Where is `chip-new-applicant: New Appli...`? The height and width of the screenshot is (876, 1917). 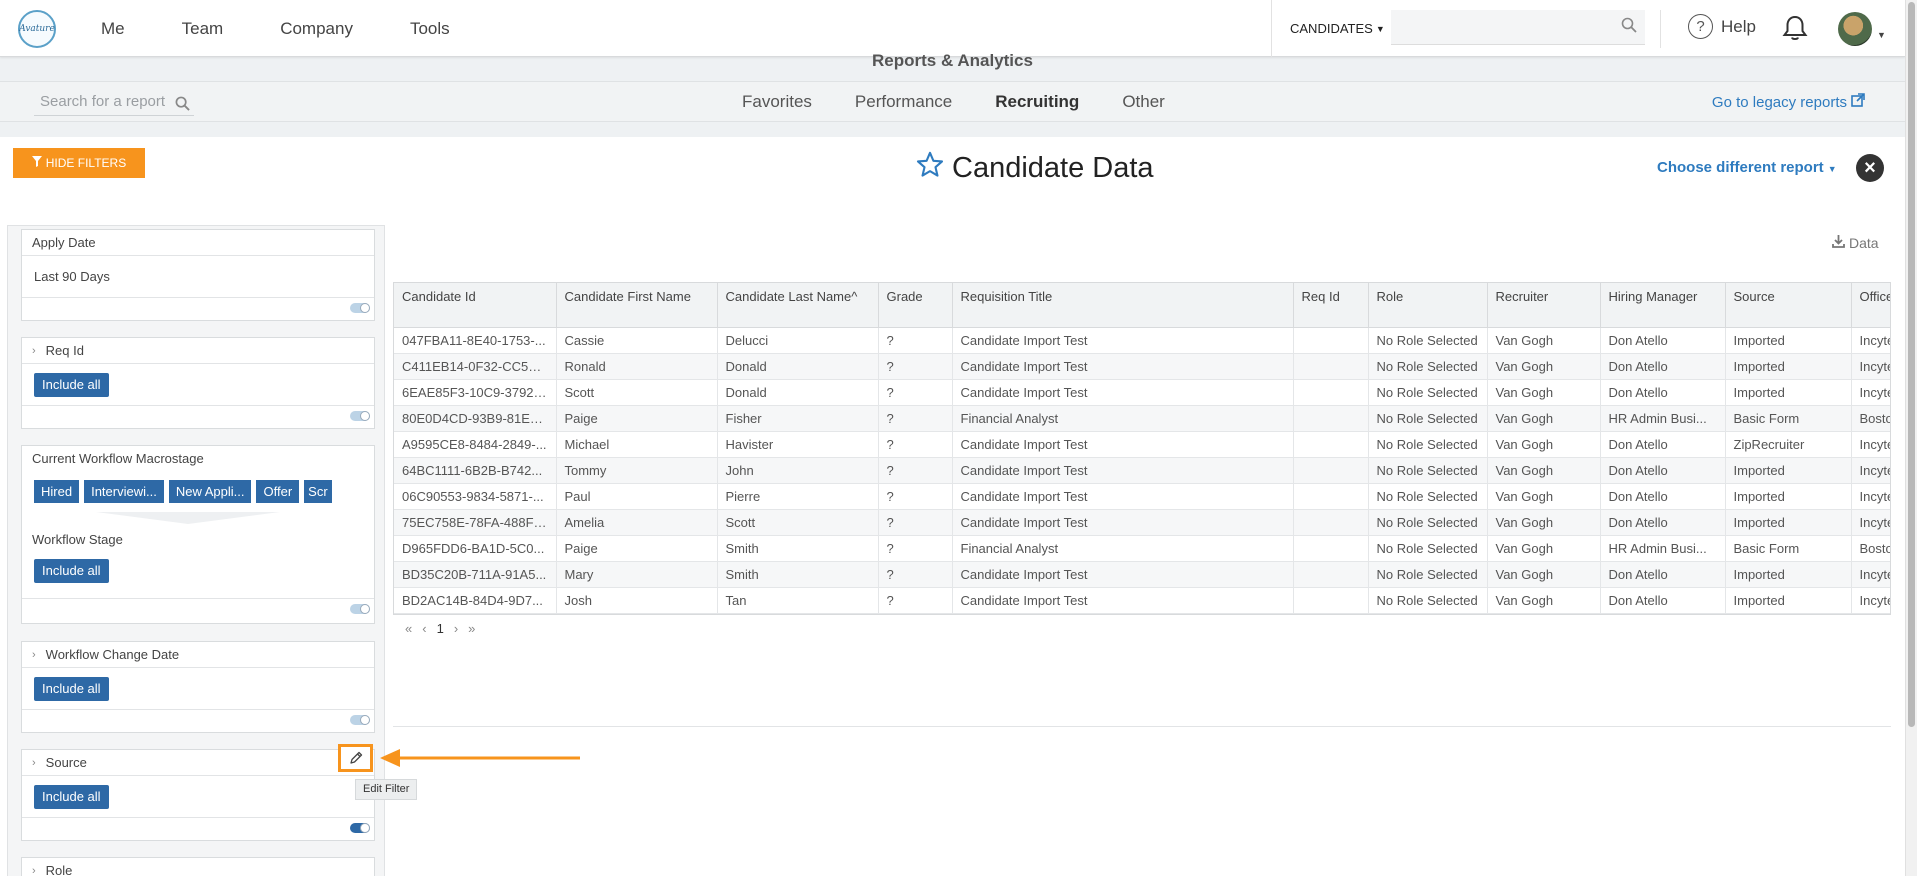
chip-new-applicant: New Appli... is located at coordinates (210, 491).